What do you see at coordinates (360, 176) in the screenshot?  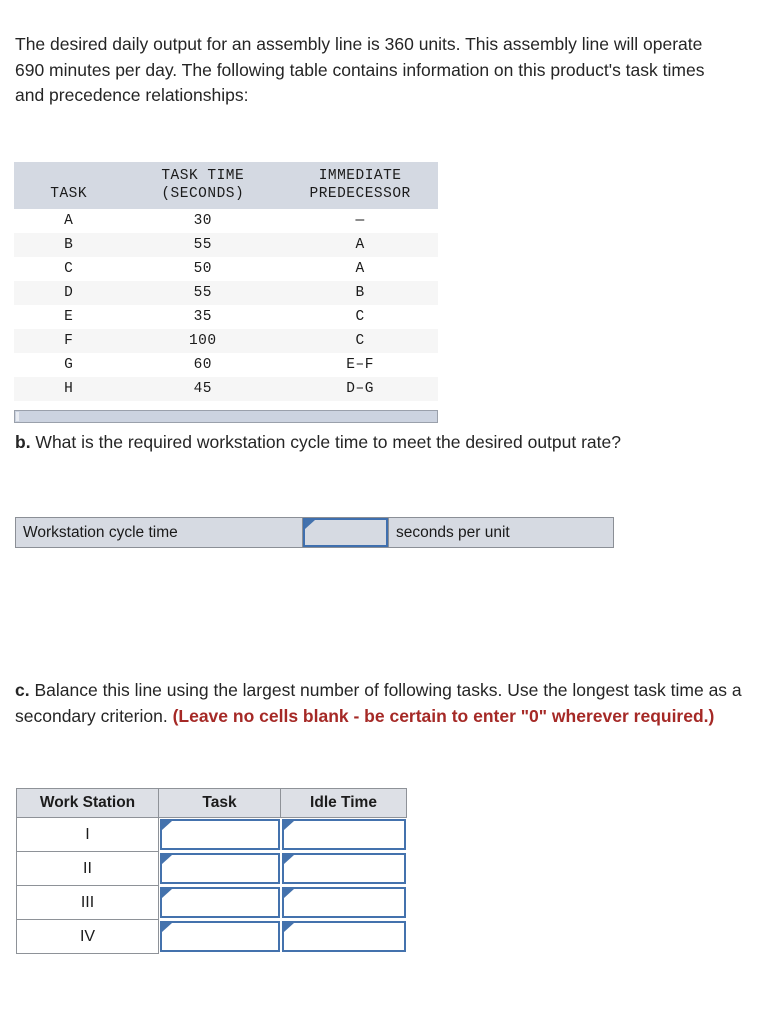 I see `header-predecessor-line1: IMMEDIATE` at bounding box center [360, 176].